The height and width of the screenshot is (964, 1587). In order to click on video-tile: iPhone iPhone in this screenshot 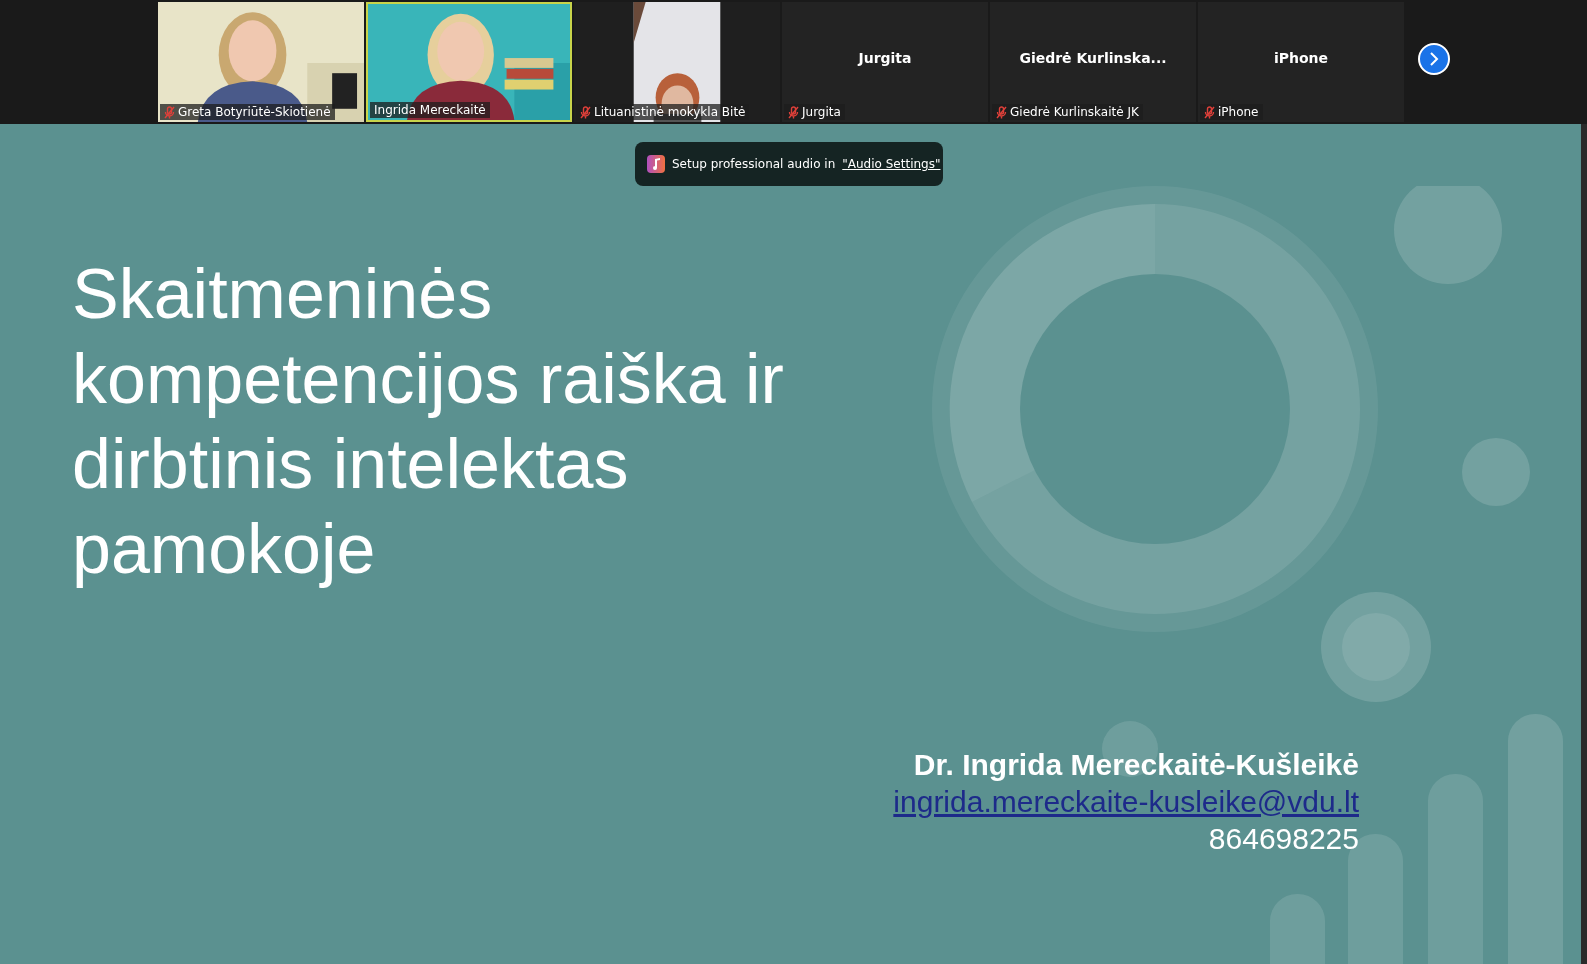, I will do `click(1301, 62)`.